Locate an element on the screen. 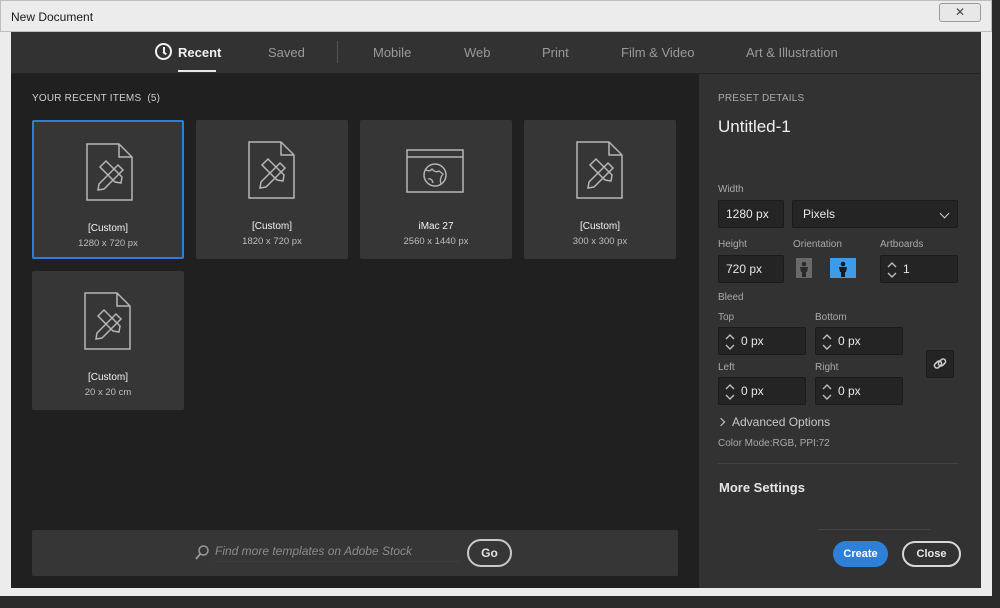 The width and height of the screenshot is (1000, 608). bleed-top-value: 0 px is located at coordinates (752, 341).